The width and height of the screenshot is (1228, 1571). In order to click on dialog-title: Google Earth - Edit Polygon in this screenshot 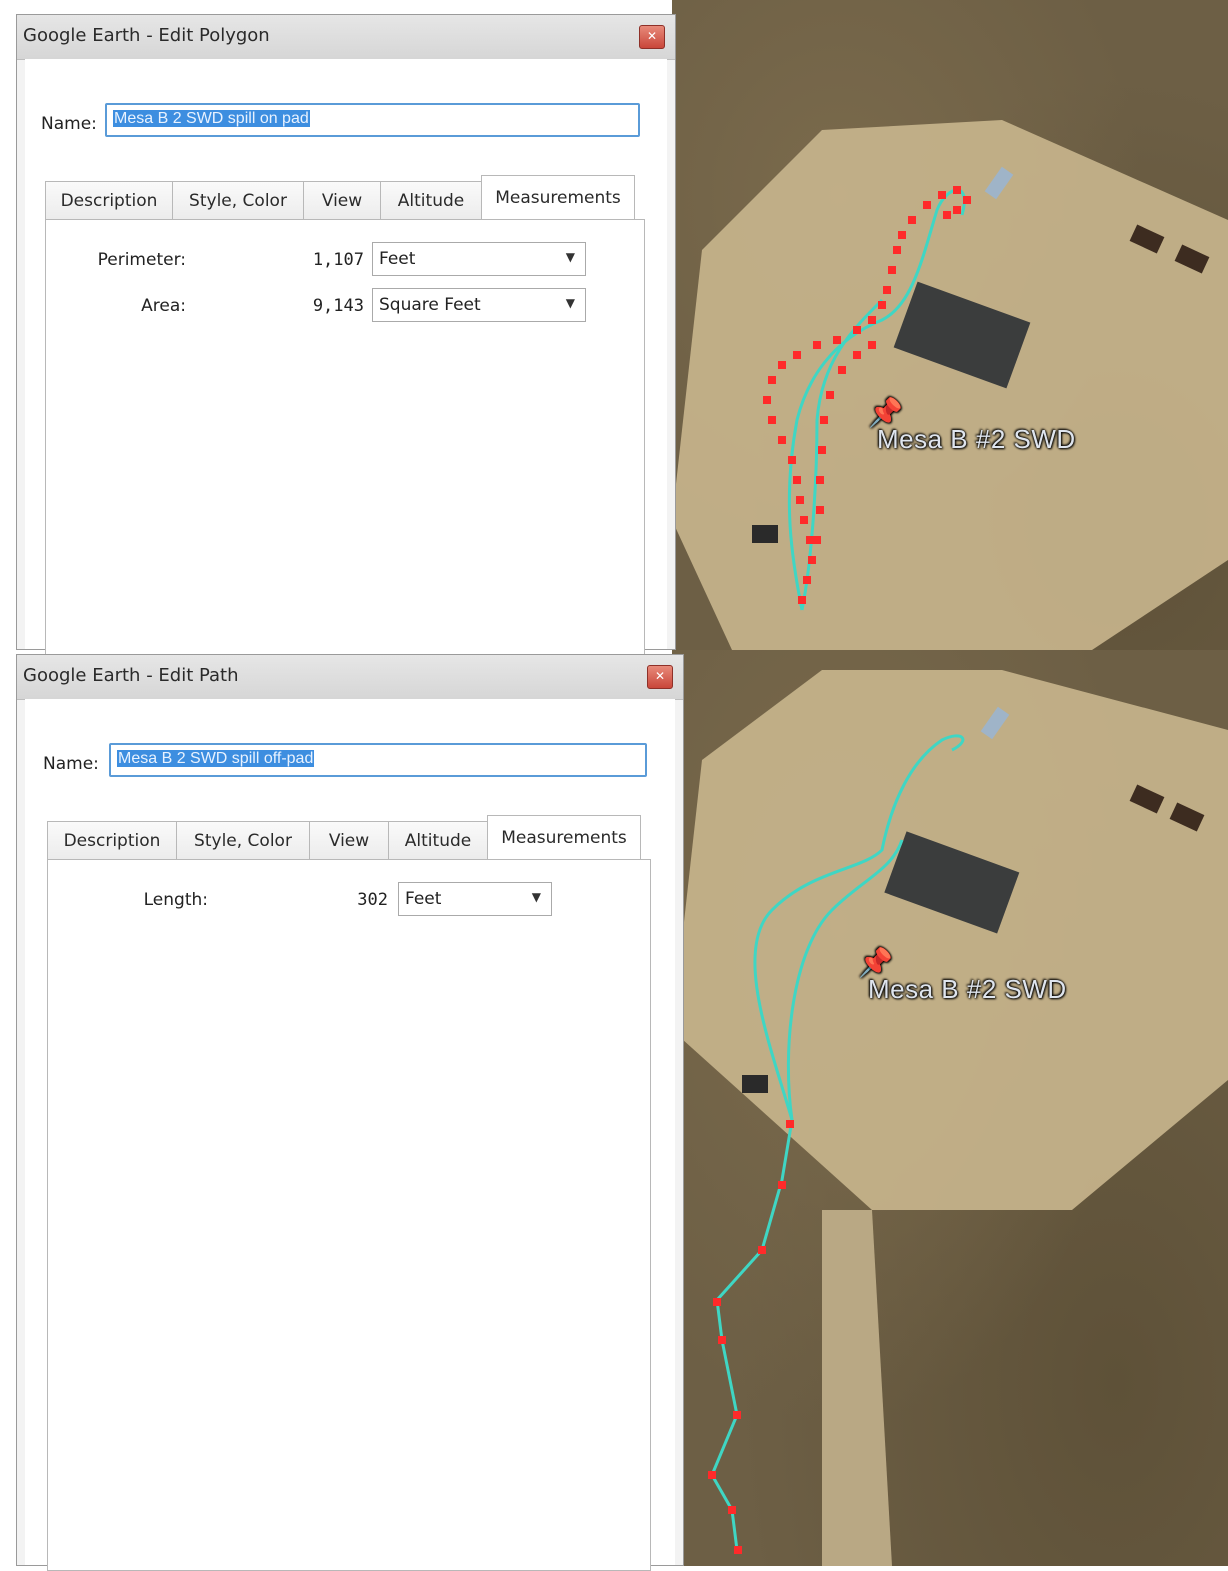, I will do `click(146, 35)`.